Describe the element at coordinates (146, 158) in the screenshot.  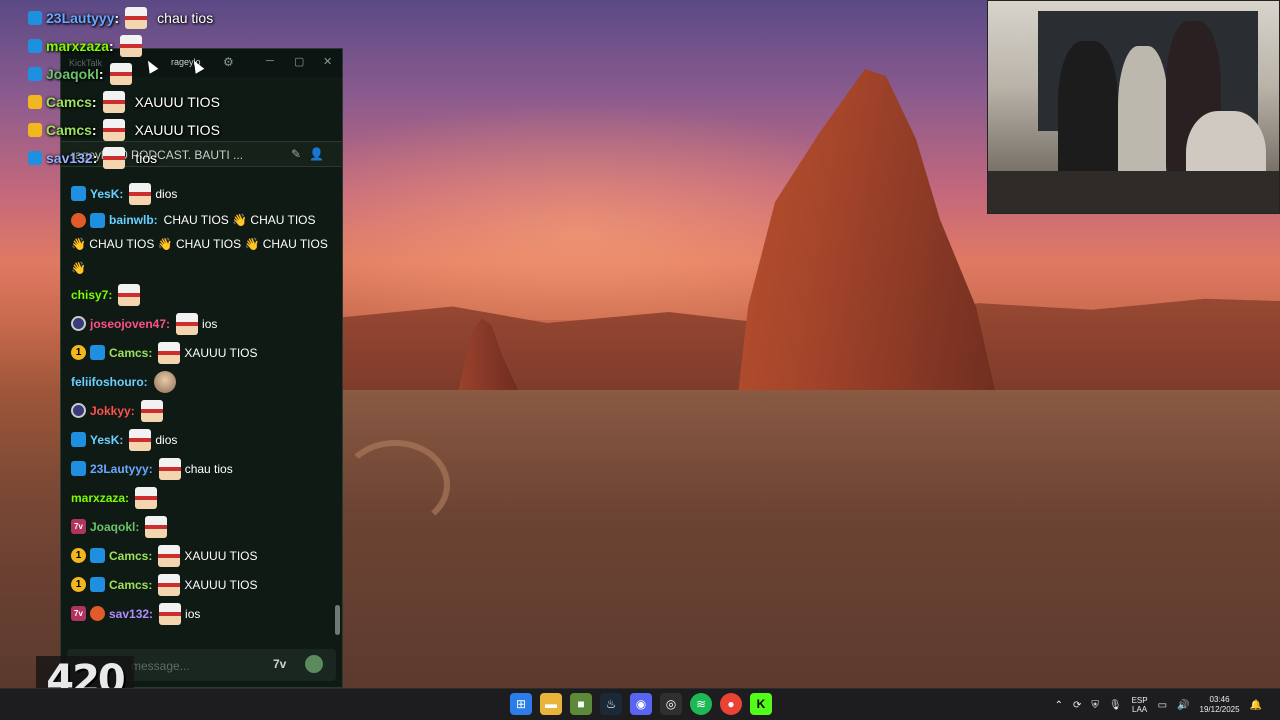
I see `overlay-message: tios` at that location.